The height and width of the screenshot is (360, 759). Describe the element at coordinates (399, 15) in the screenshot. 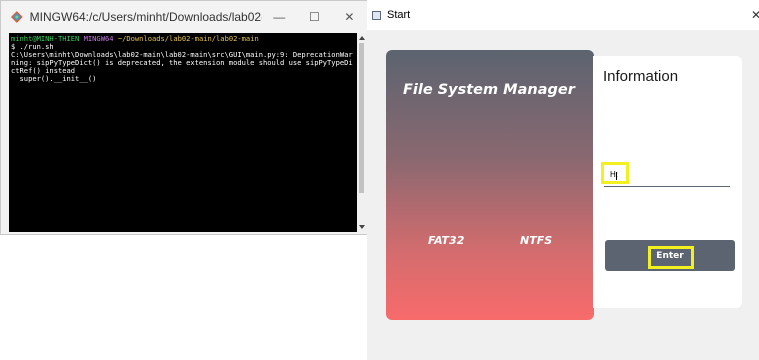

I see `start-title: Start` at that location.